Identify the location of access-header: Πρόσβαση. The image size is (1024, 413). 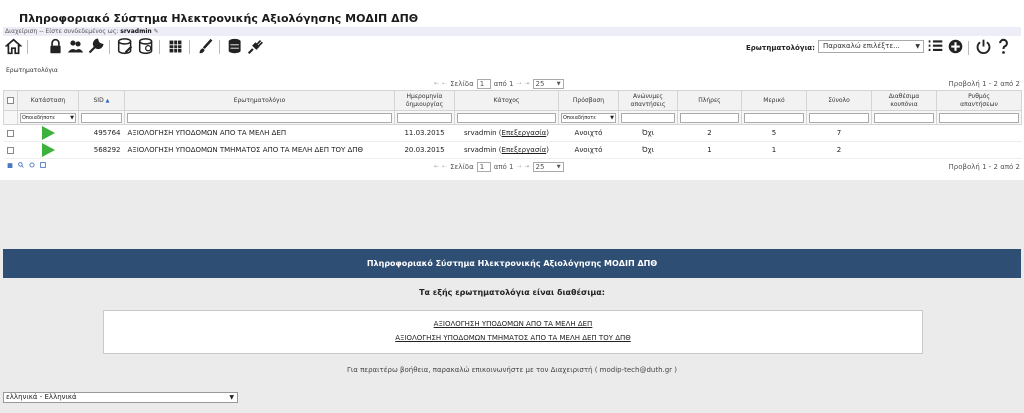
(588, 100).